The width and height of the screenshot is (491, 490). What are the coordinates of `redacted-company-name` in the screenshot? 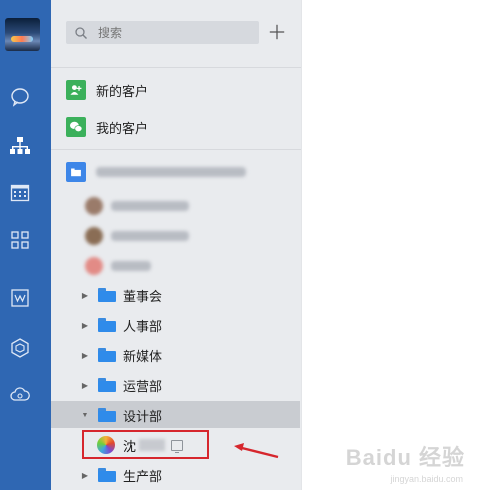 It's located at (171, 172).